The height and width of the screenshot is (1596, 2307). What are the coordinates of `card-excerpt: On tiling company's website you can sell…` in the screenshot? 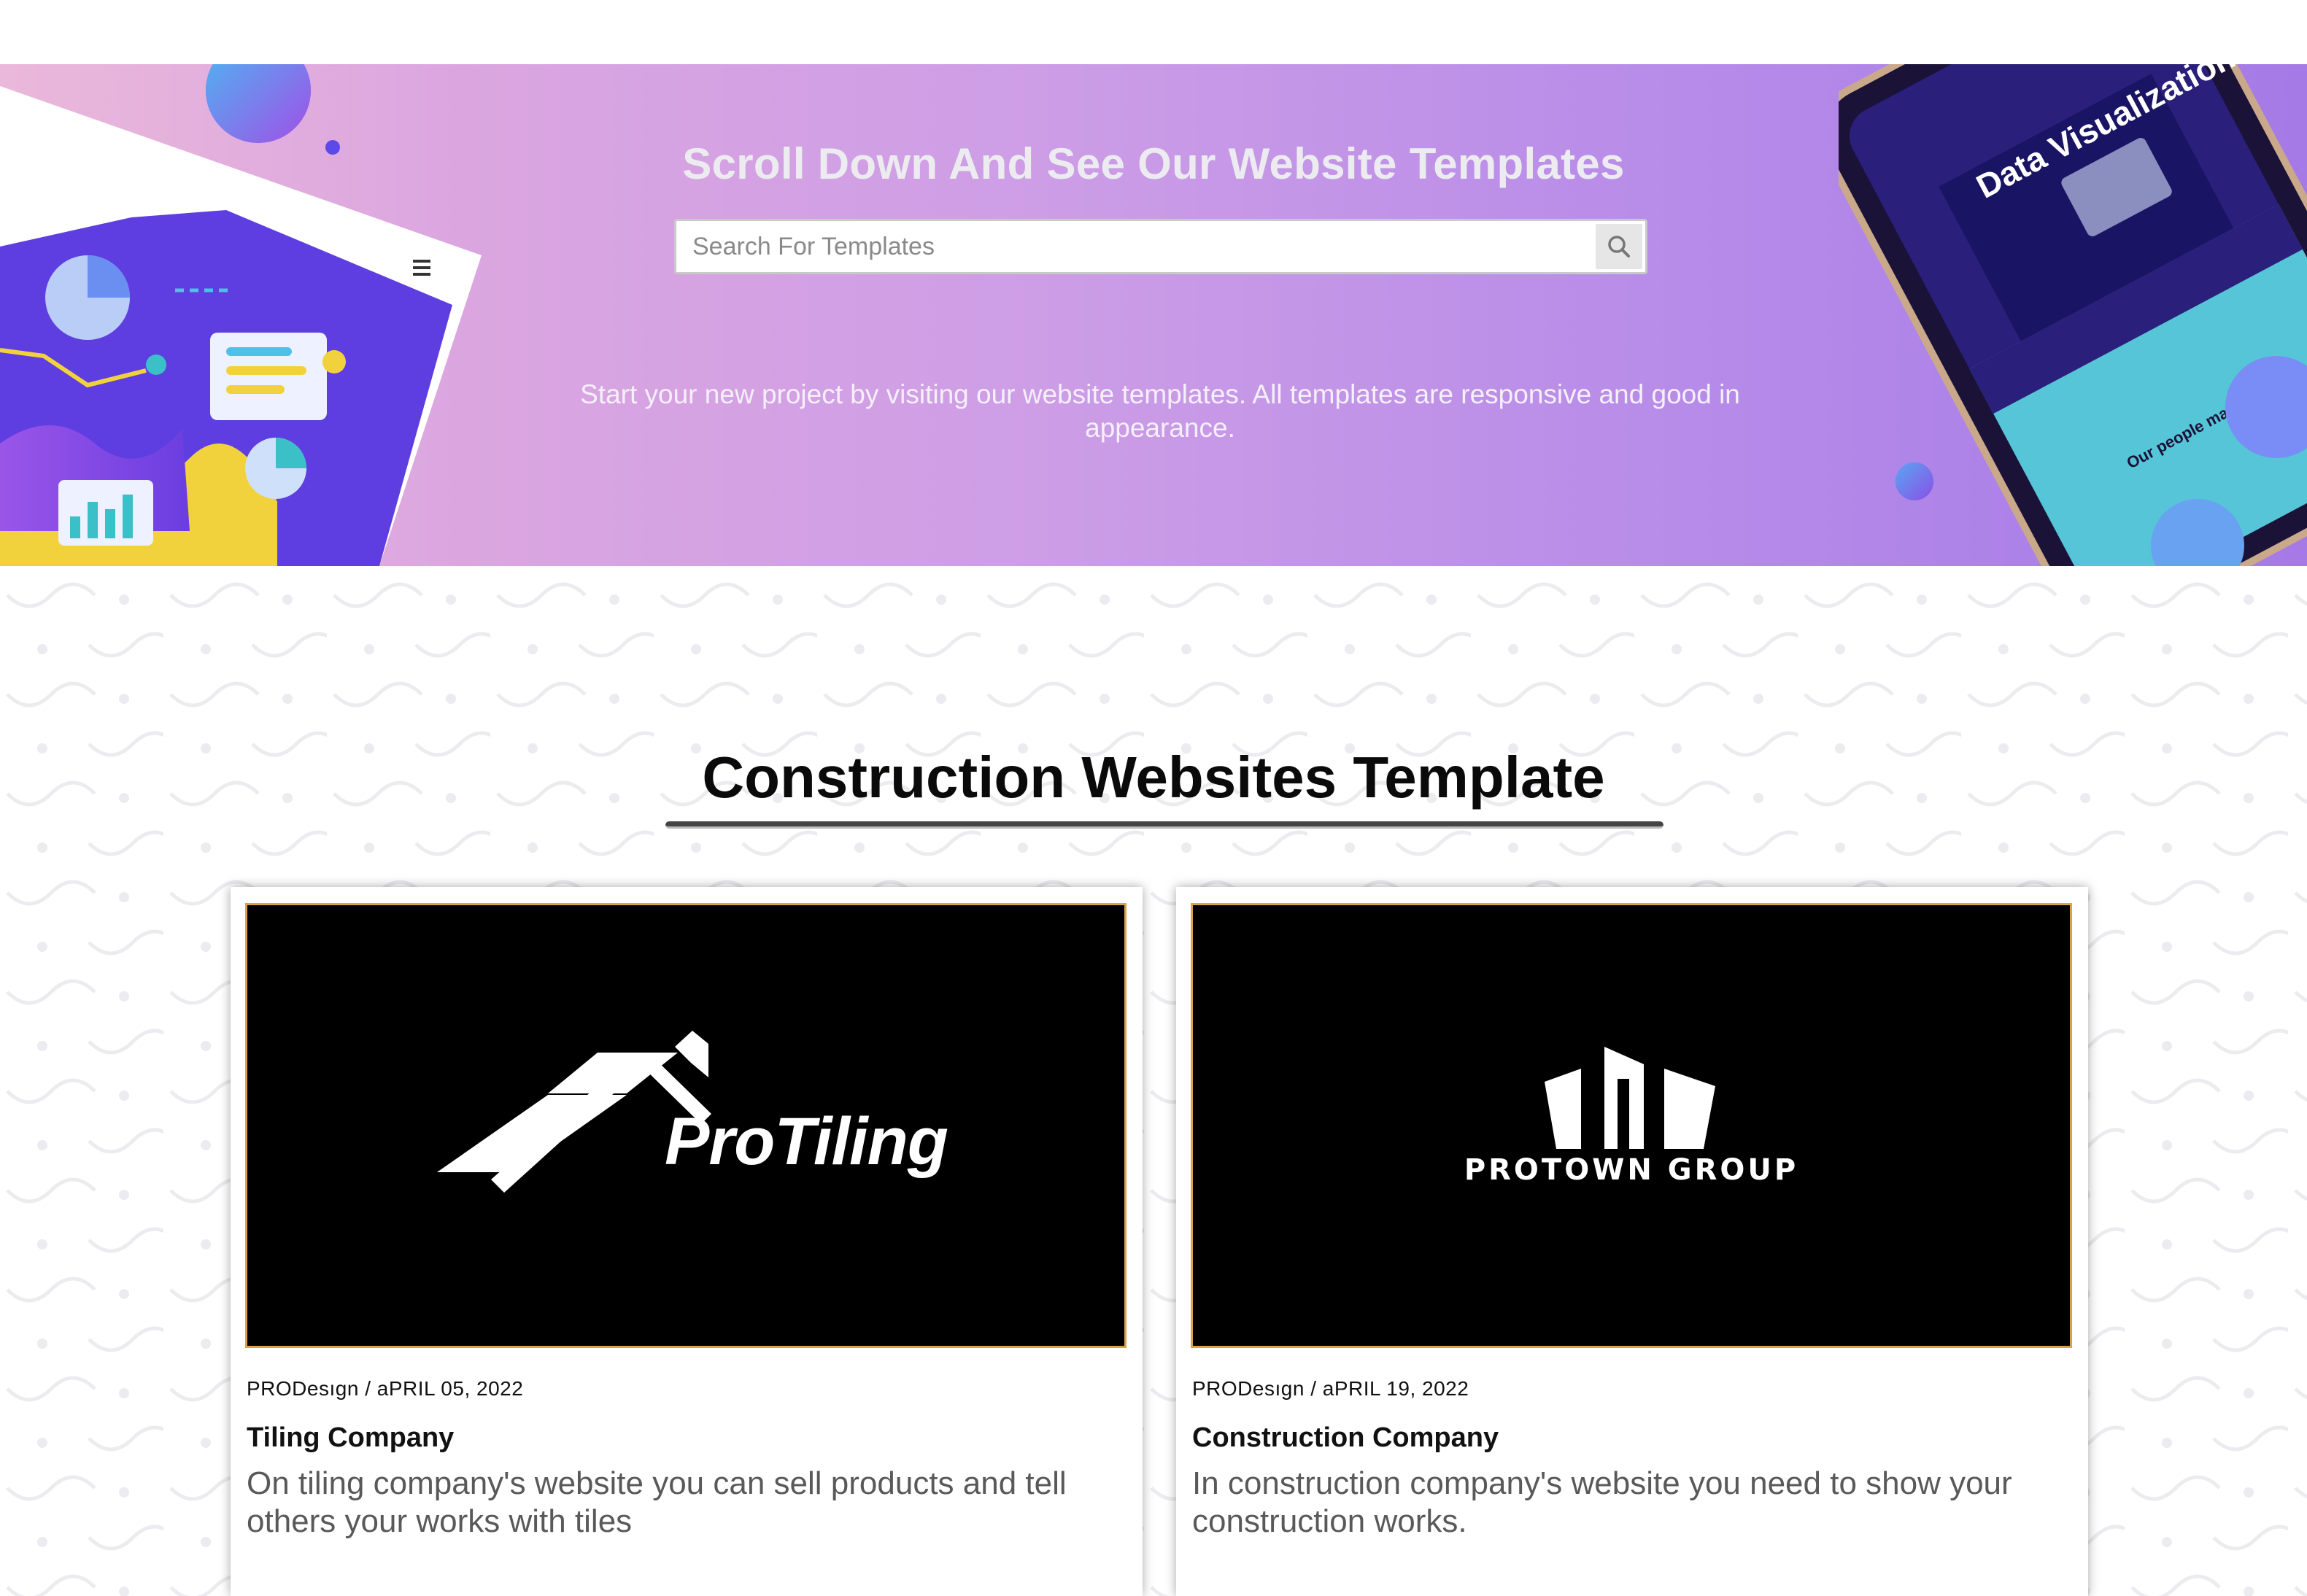 It's located at (657, 1502).